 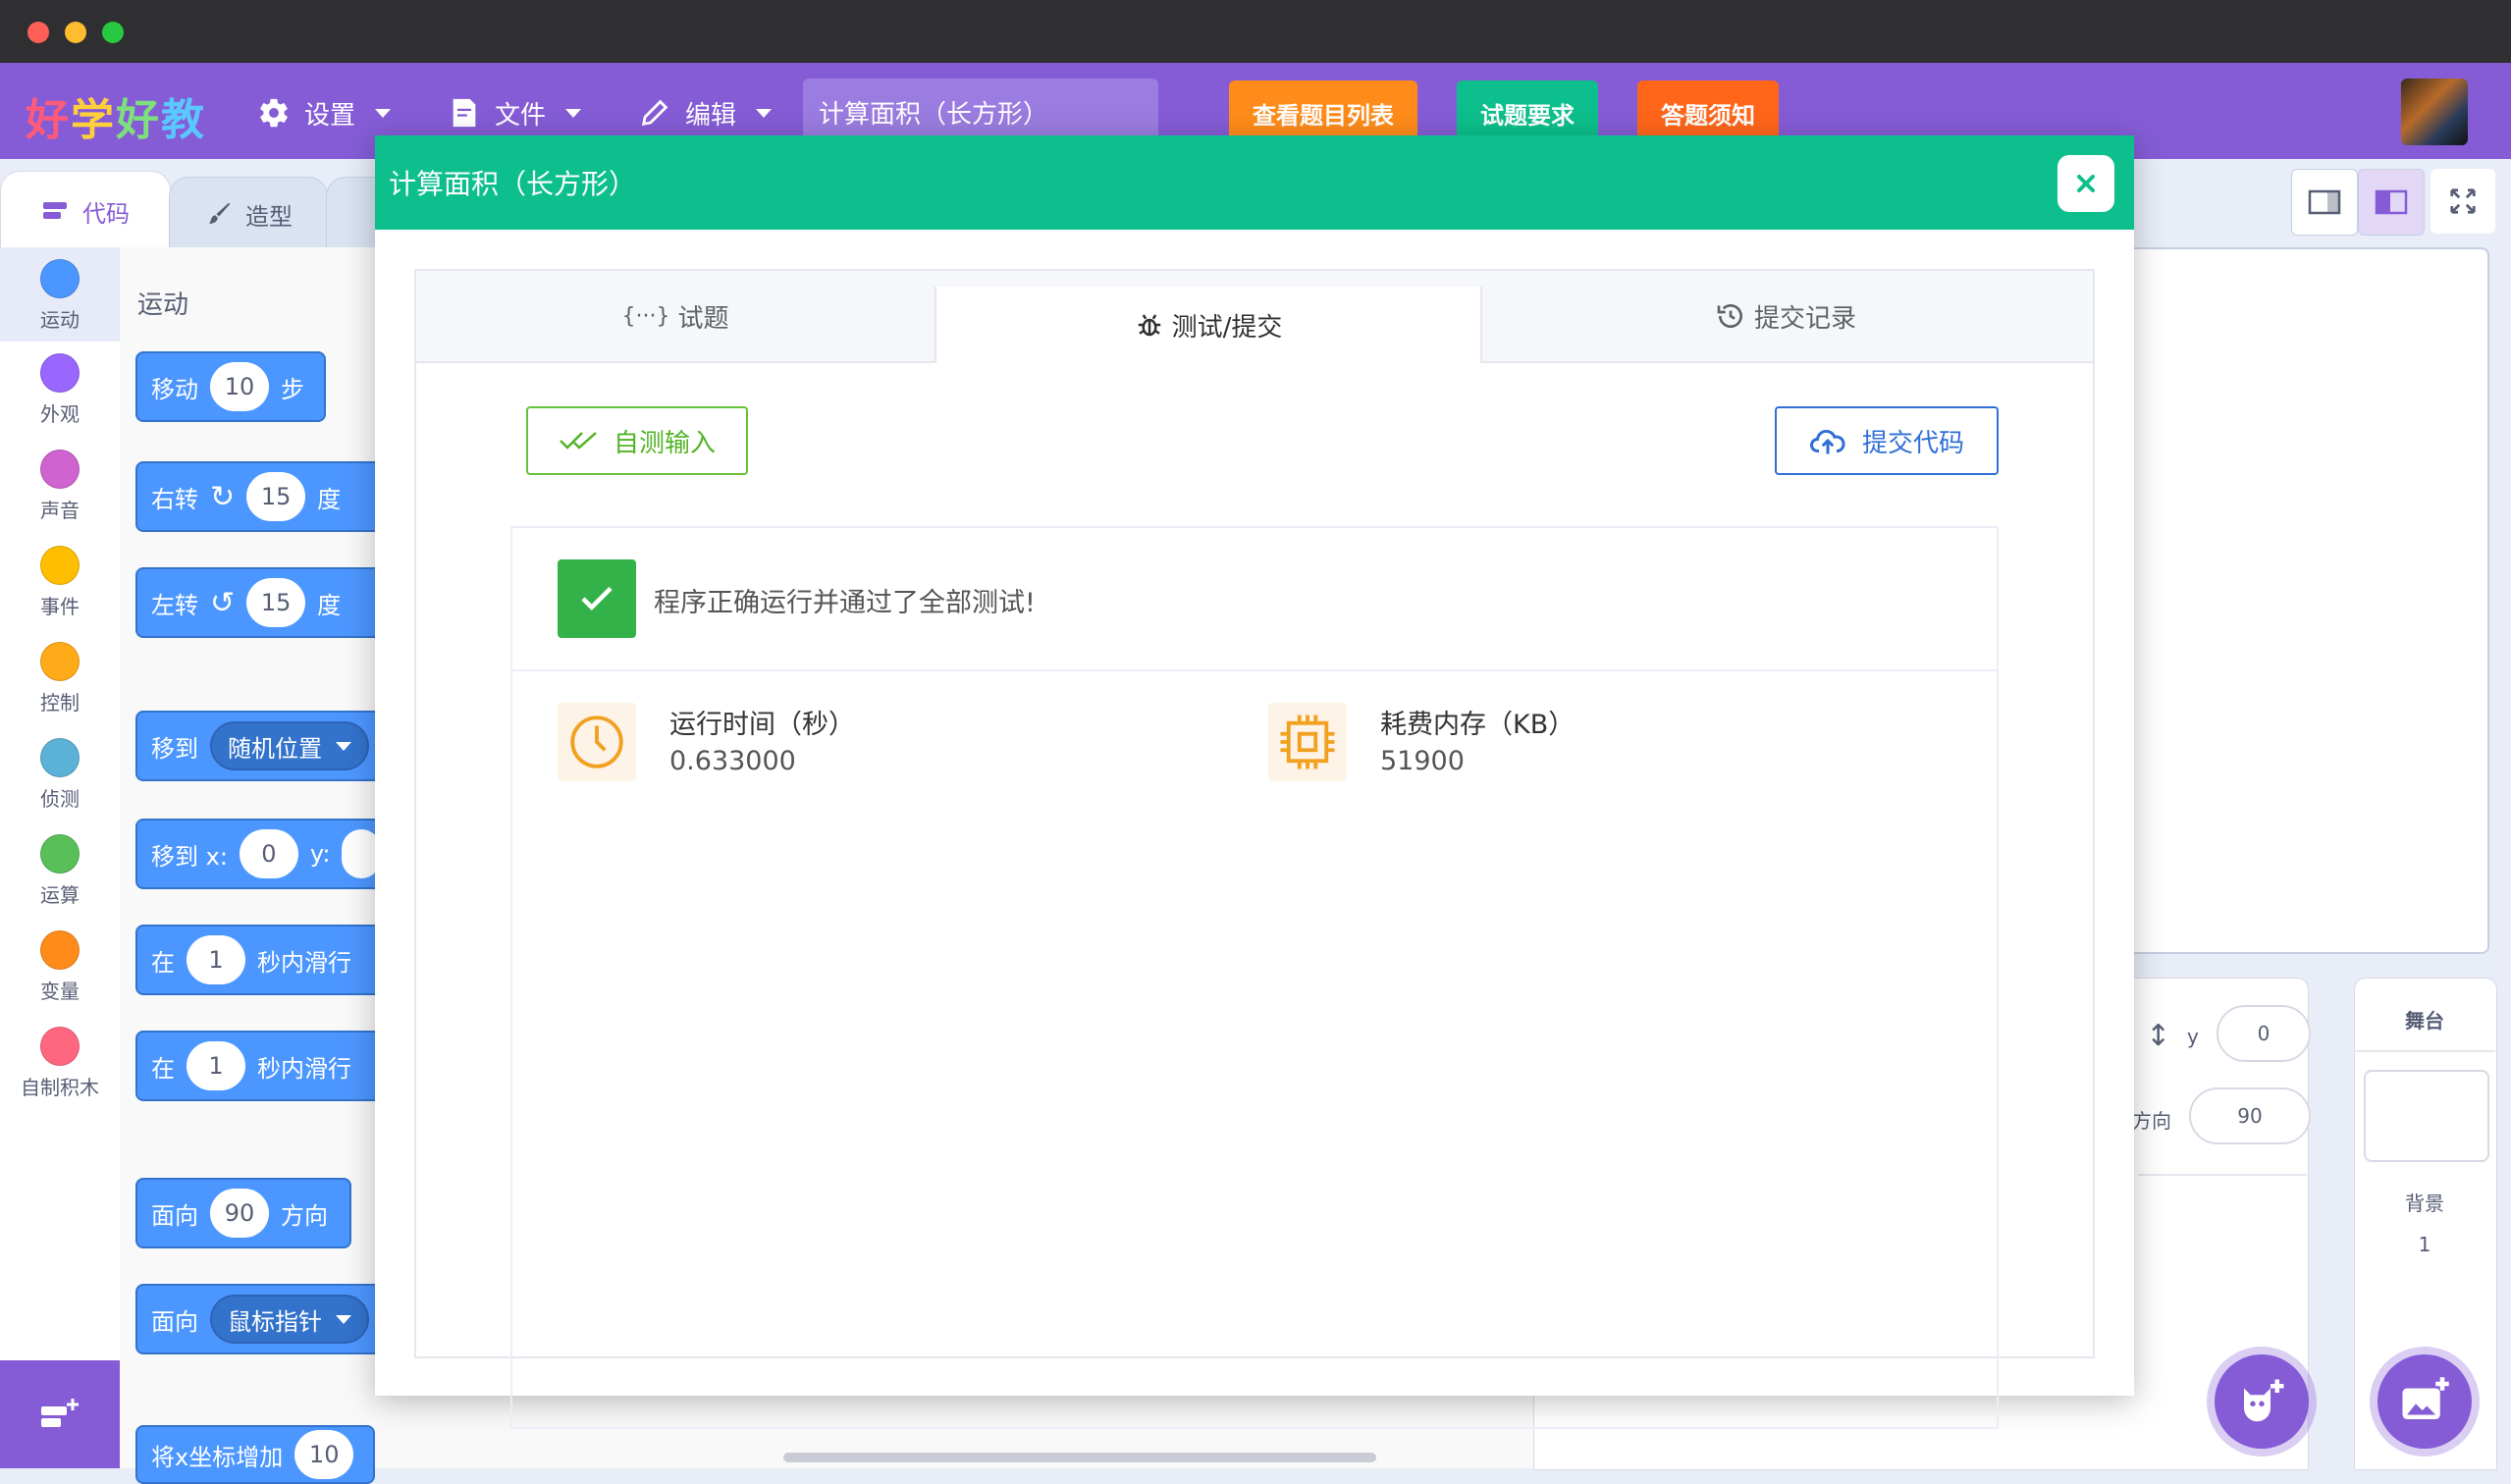 I want to click on tab-label: 试题, so click(x=703, y=318).